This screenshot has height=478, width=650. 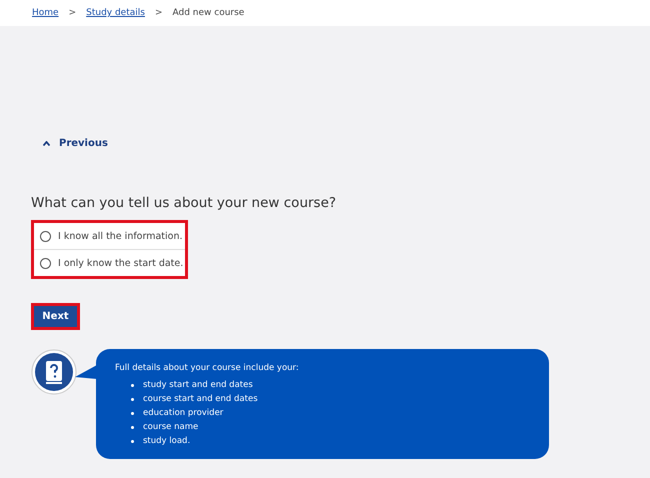 I want to click on help-list-item: education provider, so click(x=183, y=413).